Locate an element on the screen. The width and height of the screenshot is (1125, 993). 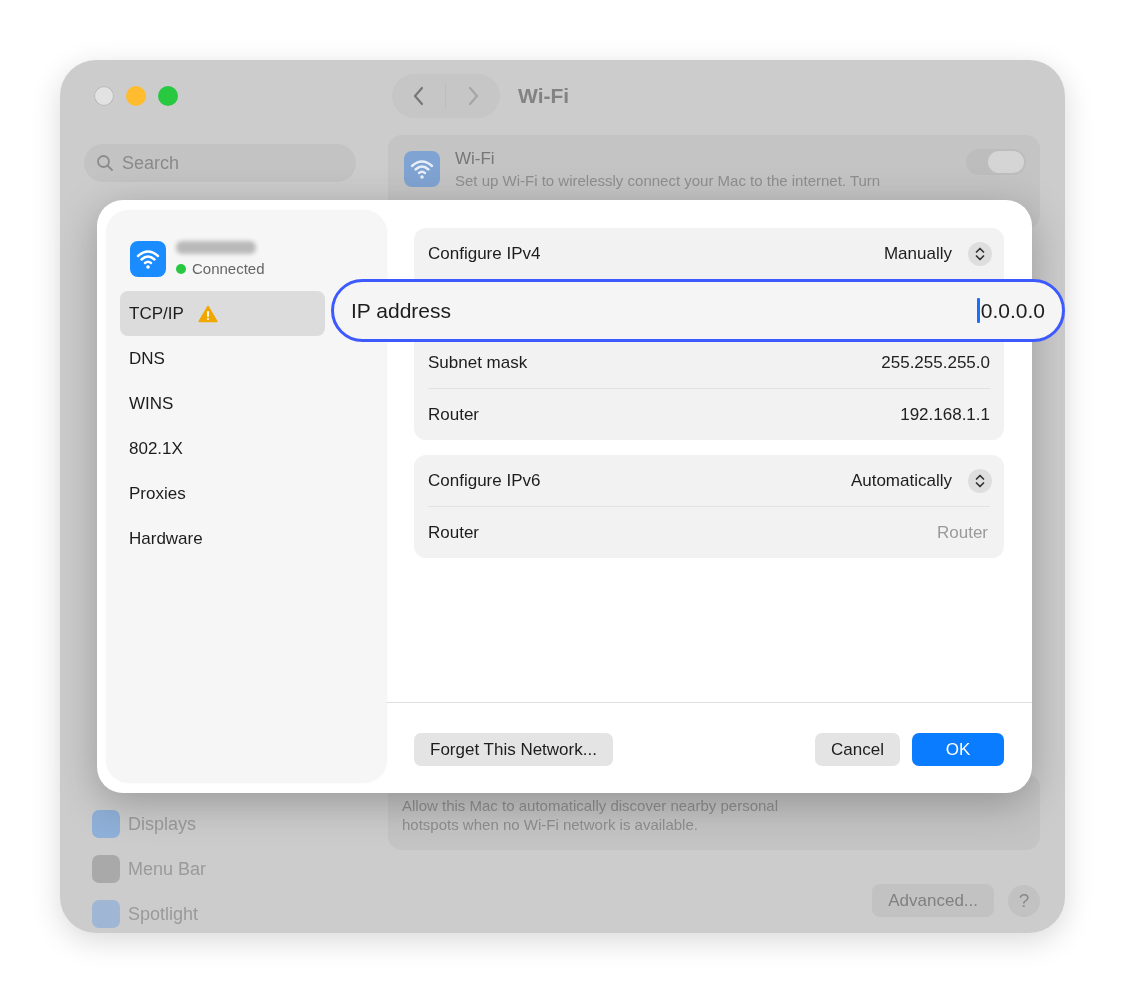
row-label: Configure IPv6 is located at coordinates (484, 480).